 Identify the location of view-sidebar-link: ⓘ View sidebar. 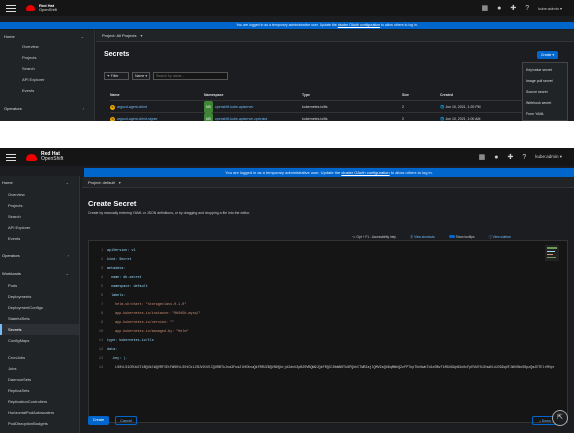
(500, 236).